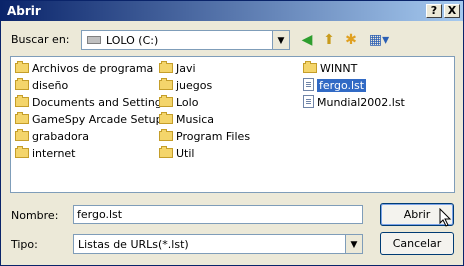 The image size is (464, 266). What do you see at coordinates (218, 244) in the screenshot?
I see `file-type-combo: Listas de URLs(*.lst) ▼` at bounding box center [218, 244].